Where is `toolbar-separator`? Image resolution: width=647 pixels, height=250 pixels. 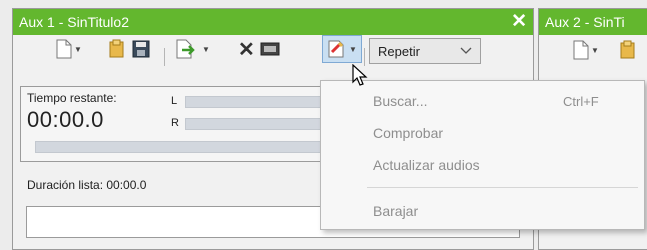
toolbar-separator is located at coordinates (164, 57).